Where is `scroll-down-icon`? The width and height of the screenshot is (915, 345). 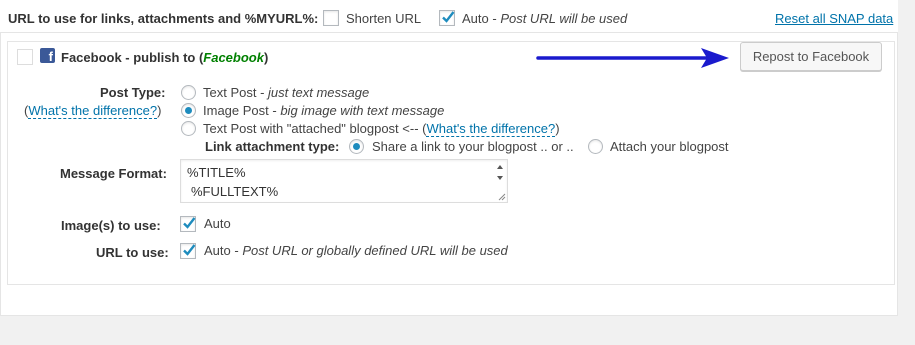
scroll-down-icon is located at coordinates (500, 178).